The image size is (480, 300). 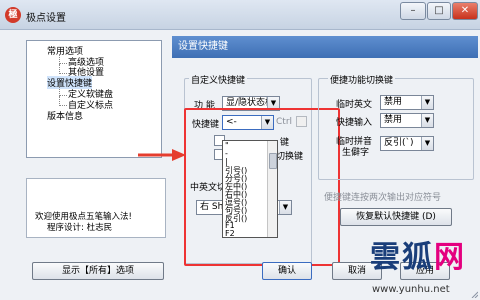 I want to click on quick-input-value: 禁用, so click(x=393, y=120).